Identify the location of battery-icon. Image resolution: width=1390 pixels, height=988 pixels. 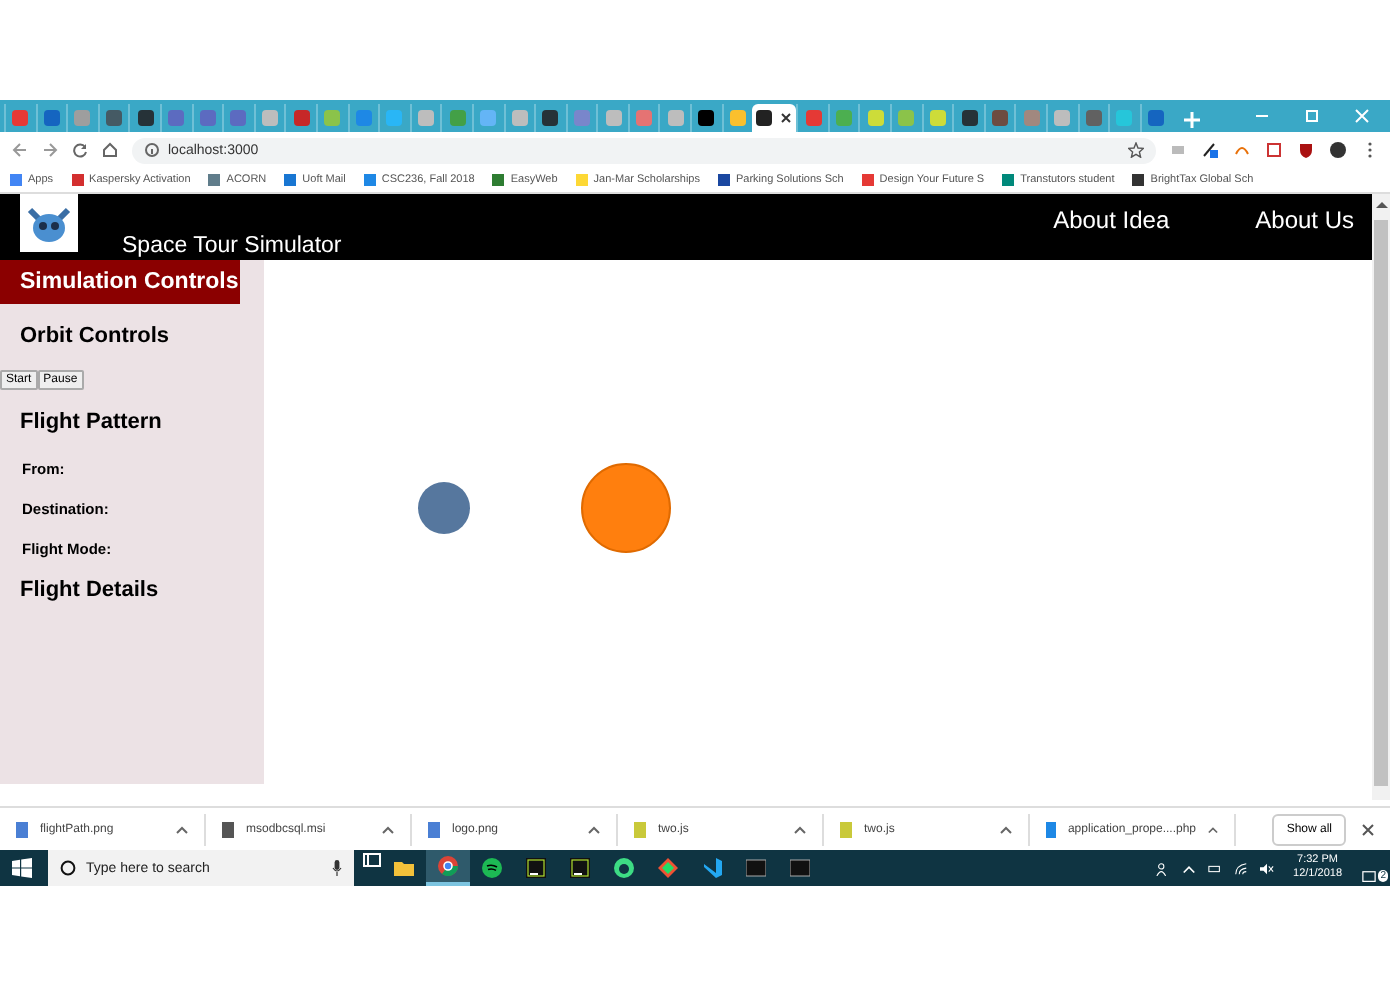
(1214, 868).